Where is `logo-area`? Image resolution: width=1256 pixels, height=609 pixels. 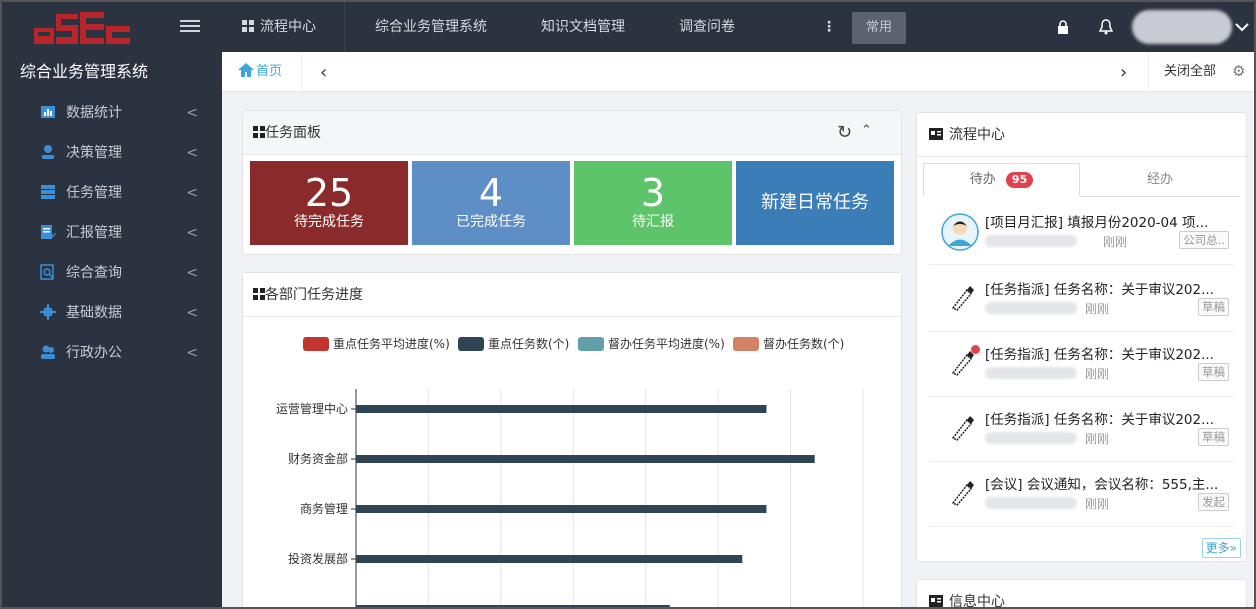 logo-area is located at coordinates (112, 27).